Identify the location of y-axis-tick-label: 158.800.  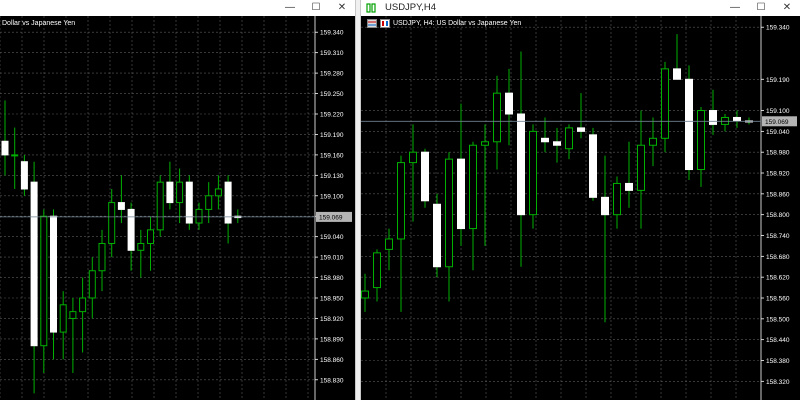
(778, 215).